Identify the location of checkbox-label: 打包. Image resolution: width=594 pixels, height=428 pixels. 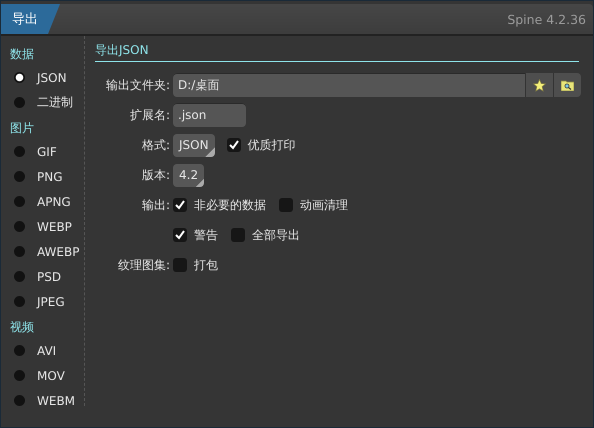
(206, 265).